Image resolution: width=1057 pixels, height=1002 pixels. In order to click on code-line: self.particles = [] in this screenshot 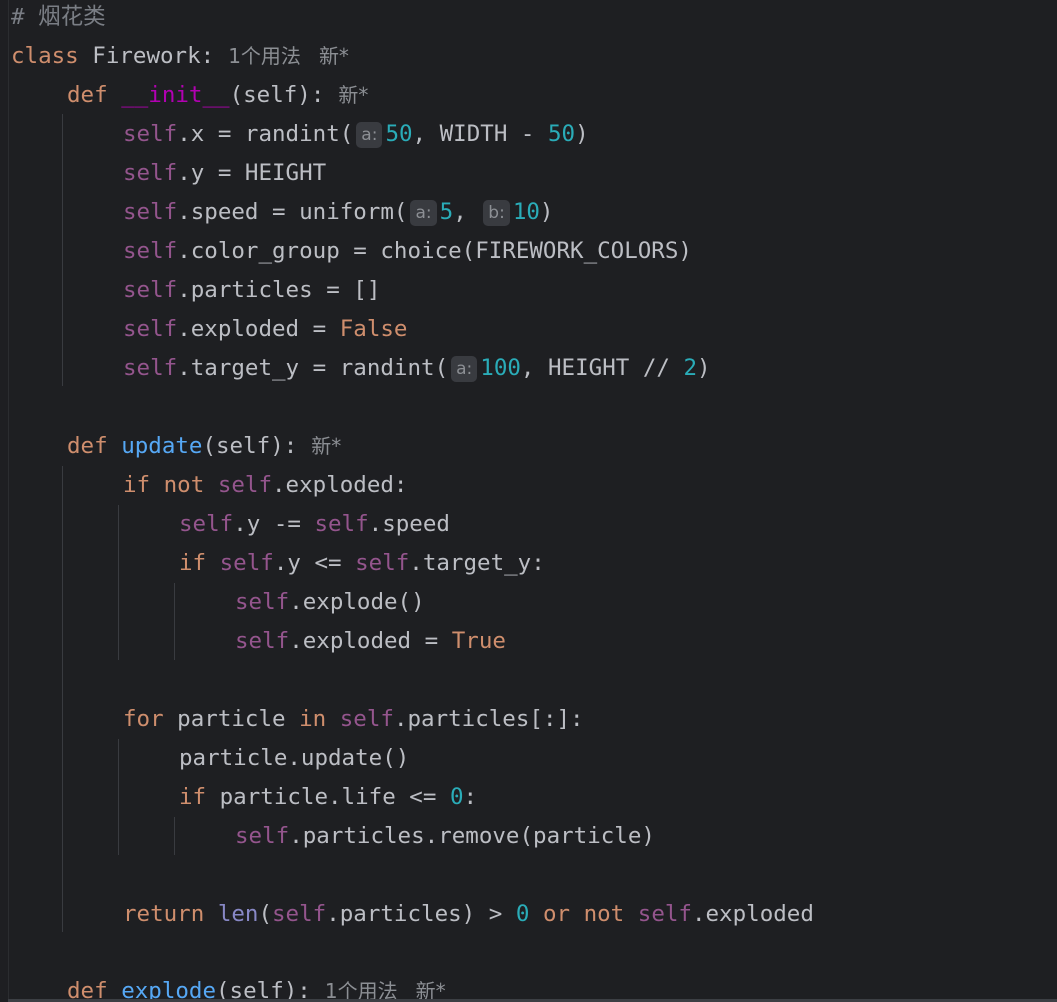, I will do `click(251, 290)`.